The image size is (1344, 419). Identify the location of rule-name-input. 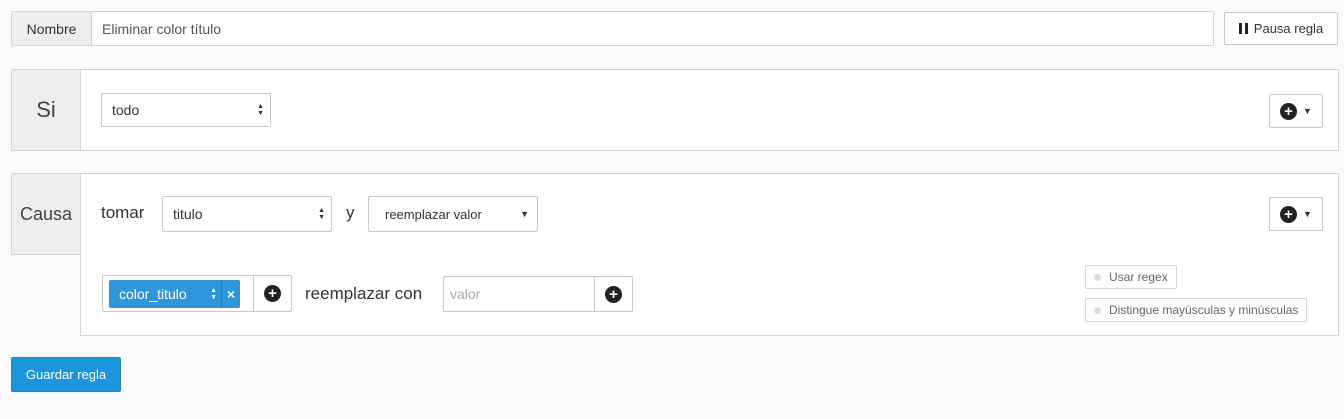
(652, 28).